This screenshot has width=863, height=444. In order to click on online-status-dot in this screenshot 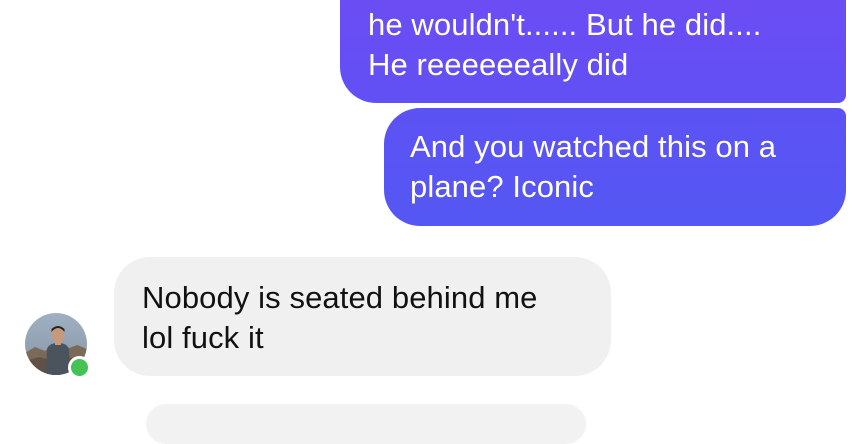, I will do `click(79, 367)`.